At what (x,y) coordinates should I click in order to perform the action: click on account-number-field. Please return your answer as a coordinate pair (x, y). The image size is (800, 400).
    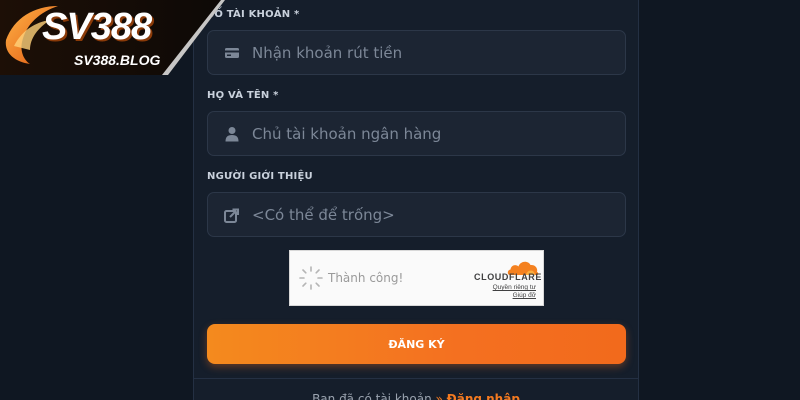
    Looking at the image, I should click on (416, 52).